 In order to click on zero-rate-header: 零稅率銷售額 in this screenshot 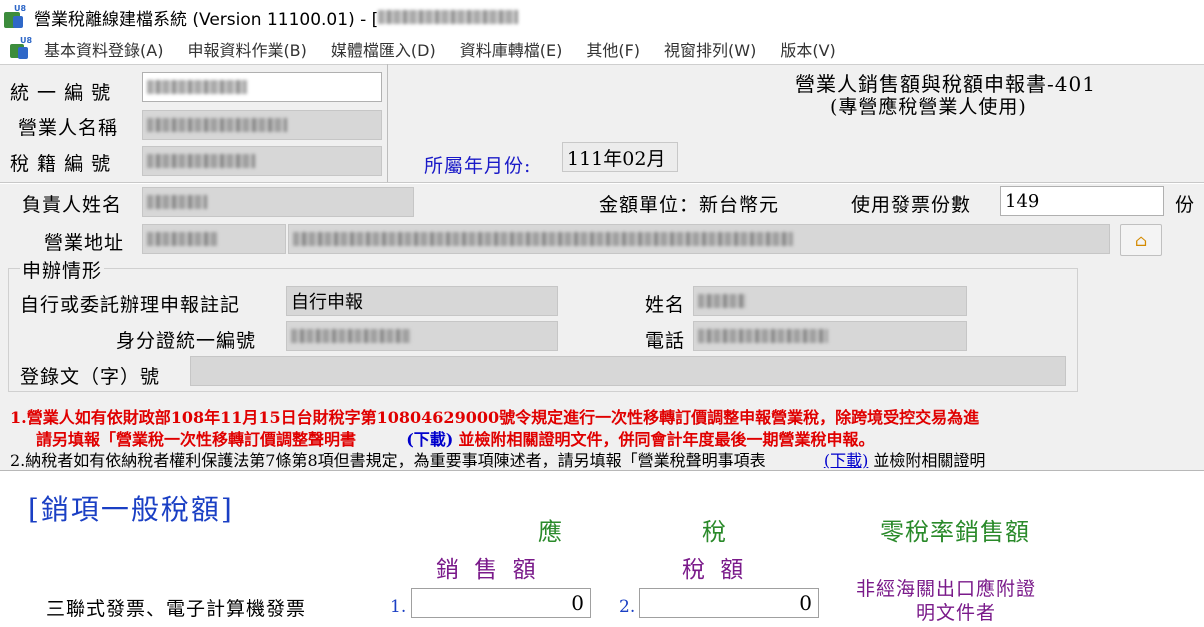, I will do `click(955, 532)`.